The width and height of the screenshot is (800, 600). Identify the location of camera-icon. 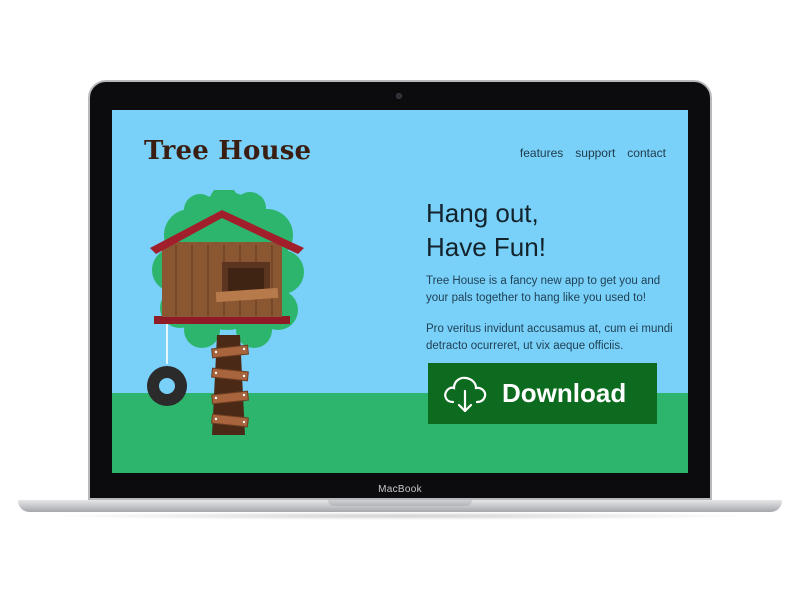
(399, 96).